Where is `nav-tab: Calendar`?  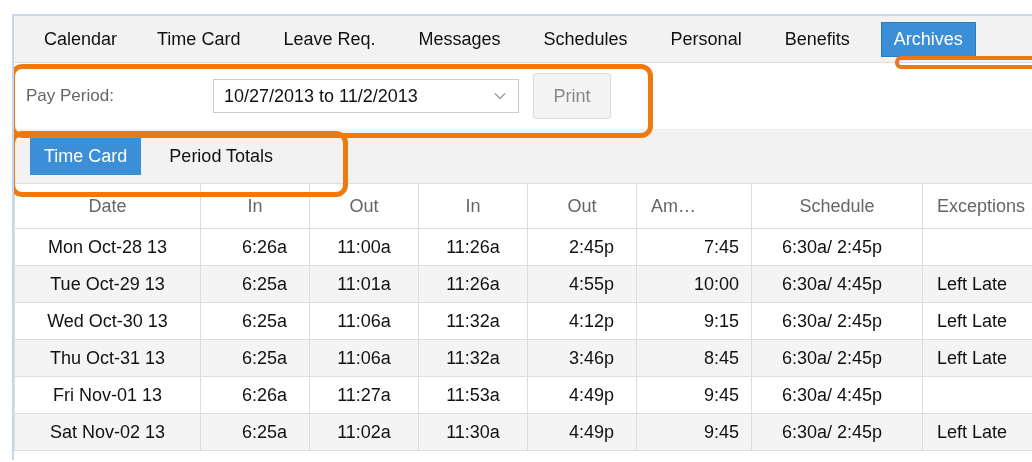
nav-tab: Calendar is located at coordinates (81, 39).